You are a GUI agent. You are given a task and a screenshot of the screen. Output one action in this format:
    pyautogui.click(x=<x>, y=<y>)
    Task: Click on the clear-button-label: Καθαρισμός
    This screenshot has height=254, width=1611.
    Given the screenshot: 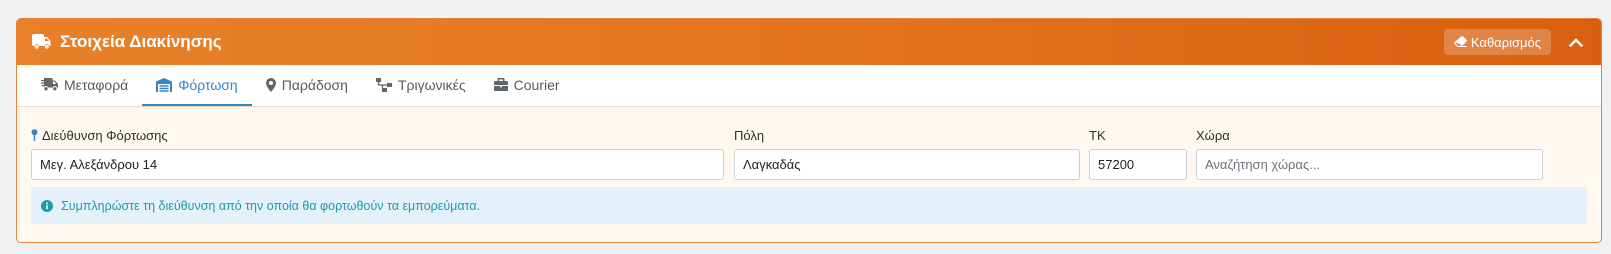 What is the action you would take?
    pyautogui.click(x=1505, y=42)
    